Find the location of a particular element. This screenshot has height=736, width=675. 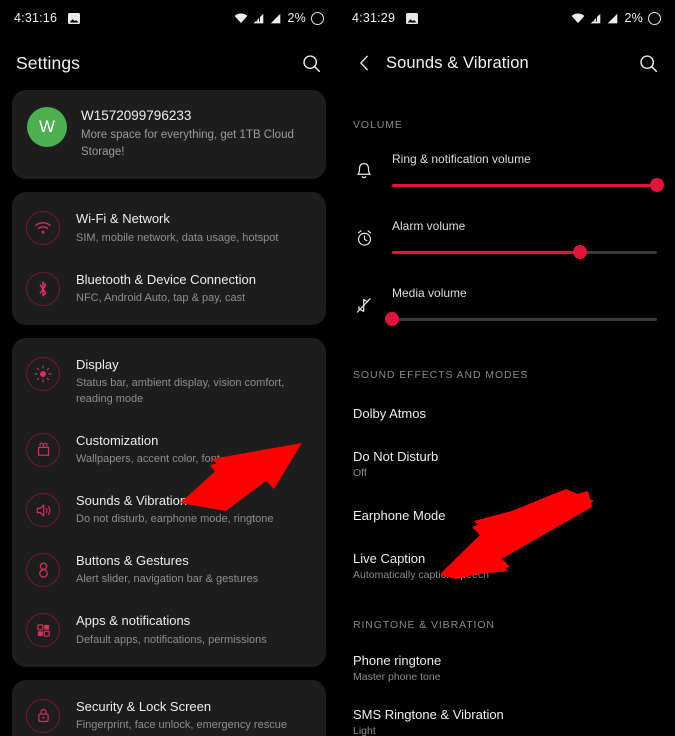

slider-row-alarm: Alarm volume is located at coordinates (506, 238).